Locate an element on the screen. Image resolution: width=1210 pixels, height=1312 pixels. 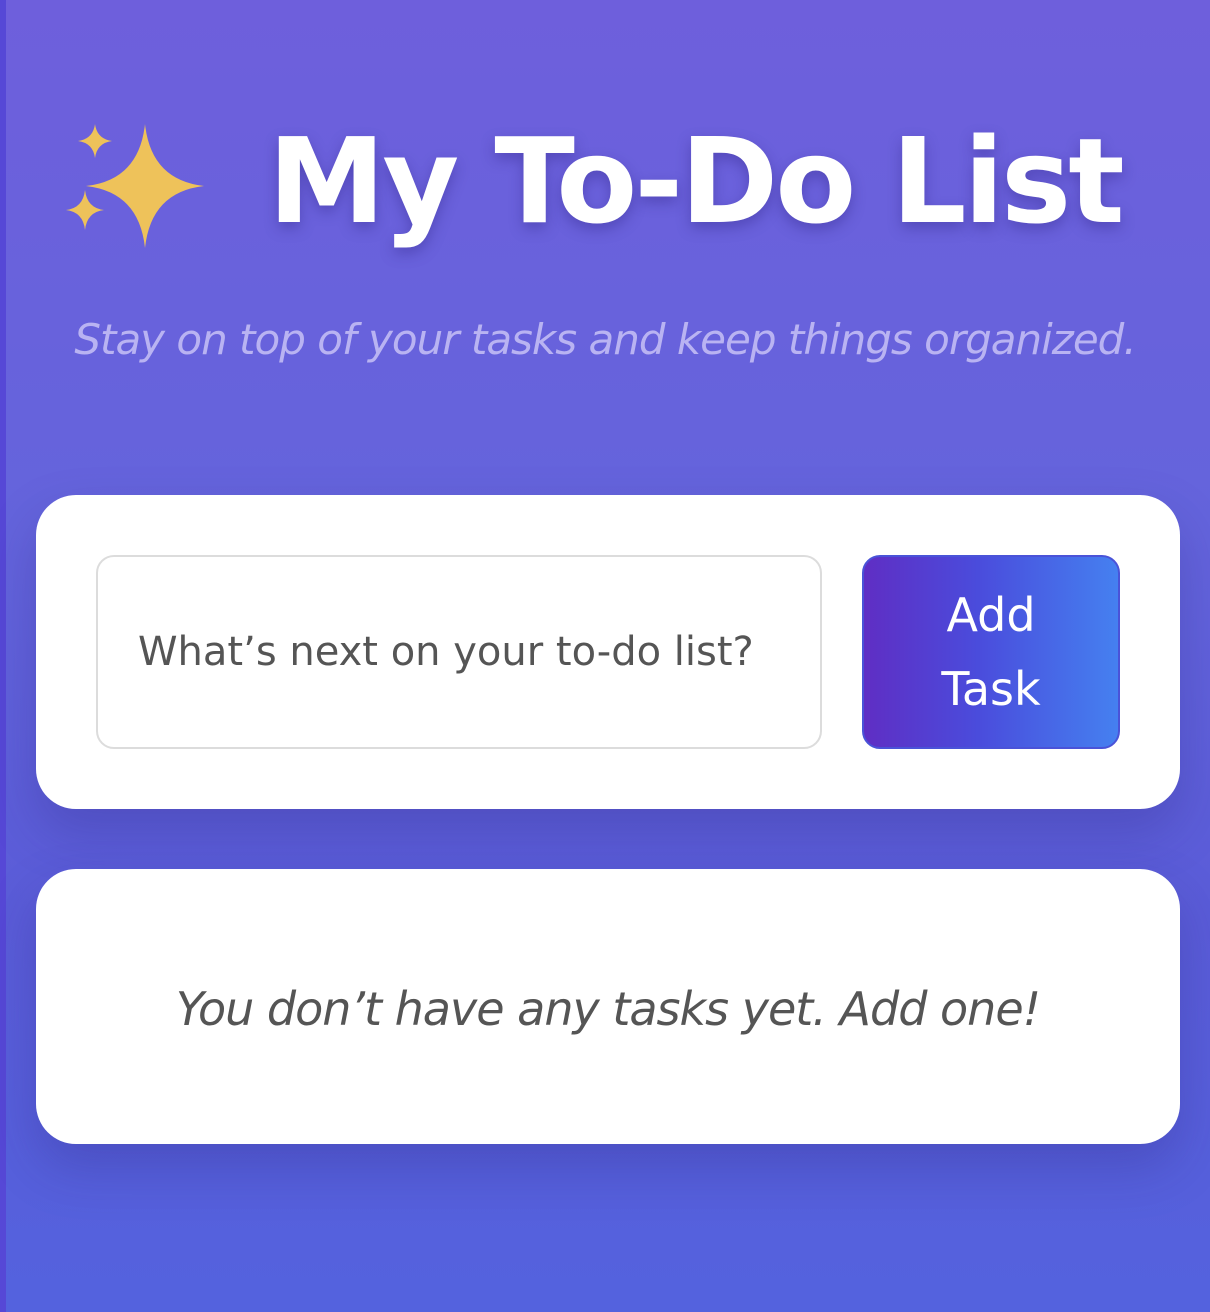
page-title: My To-Do List is located at coordinates (696, 181).